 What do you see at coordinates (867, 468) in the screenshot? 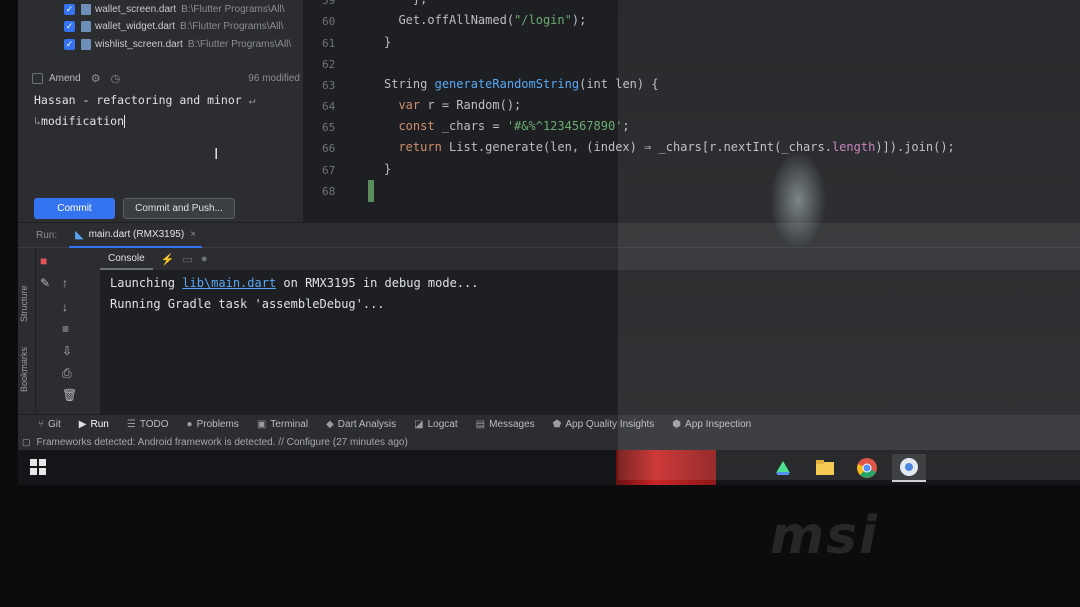
I see `chrome-taskbar-icon` at bounding box center [867, 468].